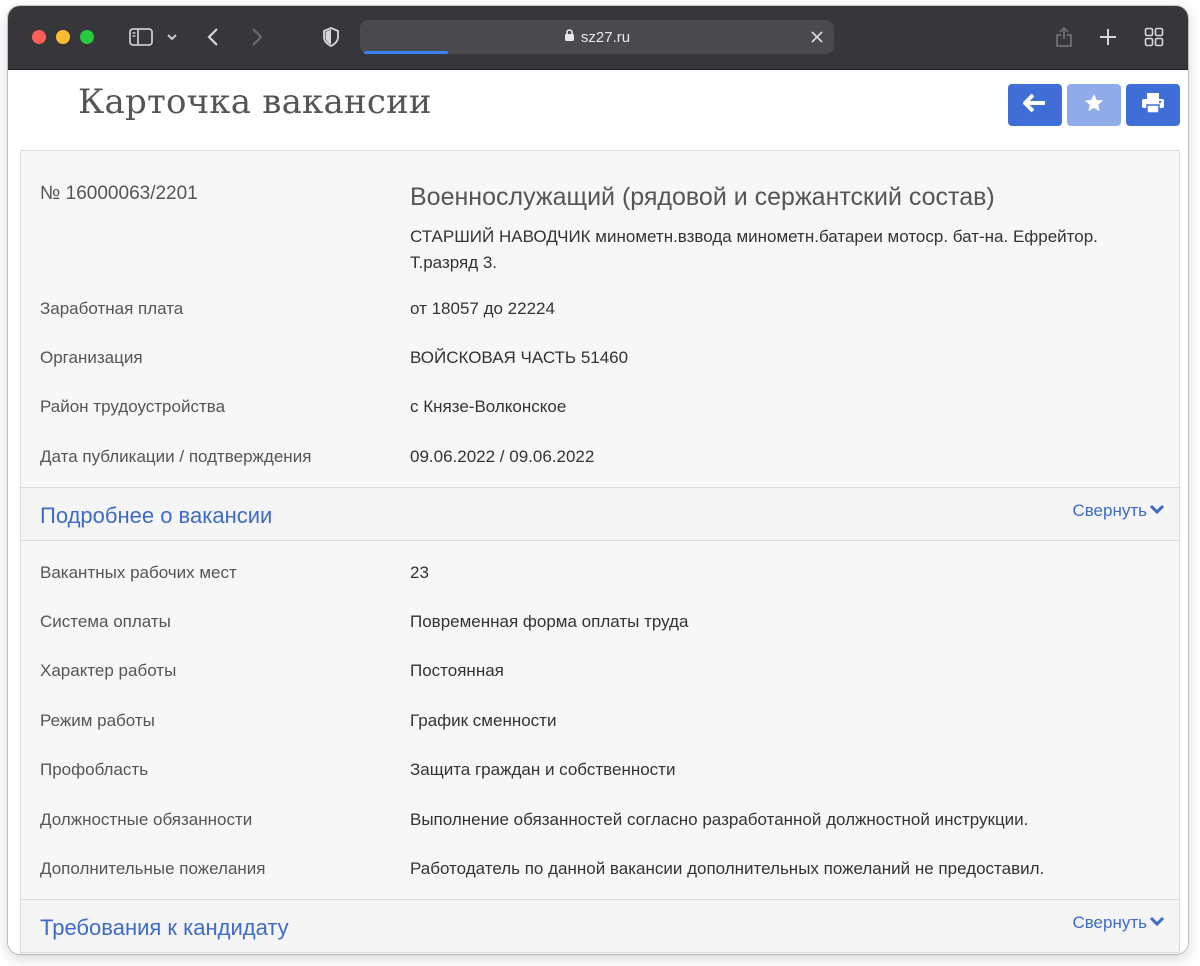  What do you see at coordinates (1154, 37) in the screenshot?
I see `tab-overview-icon` at bounding box center [1154, 37].